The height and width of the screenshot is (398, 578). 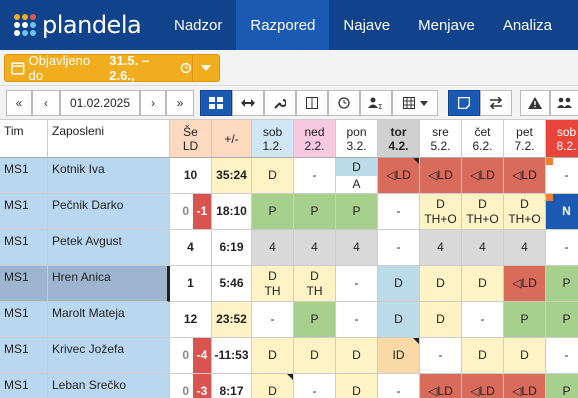 I want to click on nav-item-razpored: Razpored, so click(x=283, y=25).